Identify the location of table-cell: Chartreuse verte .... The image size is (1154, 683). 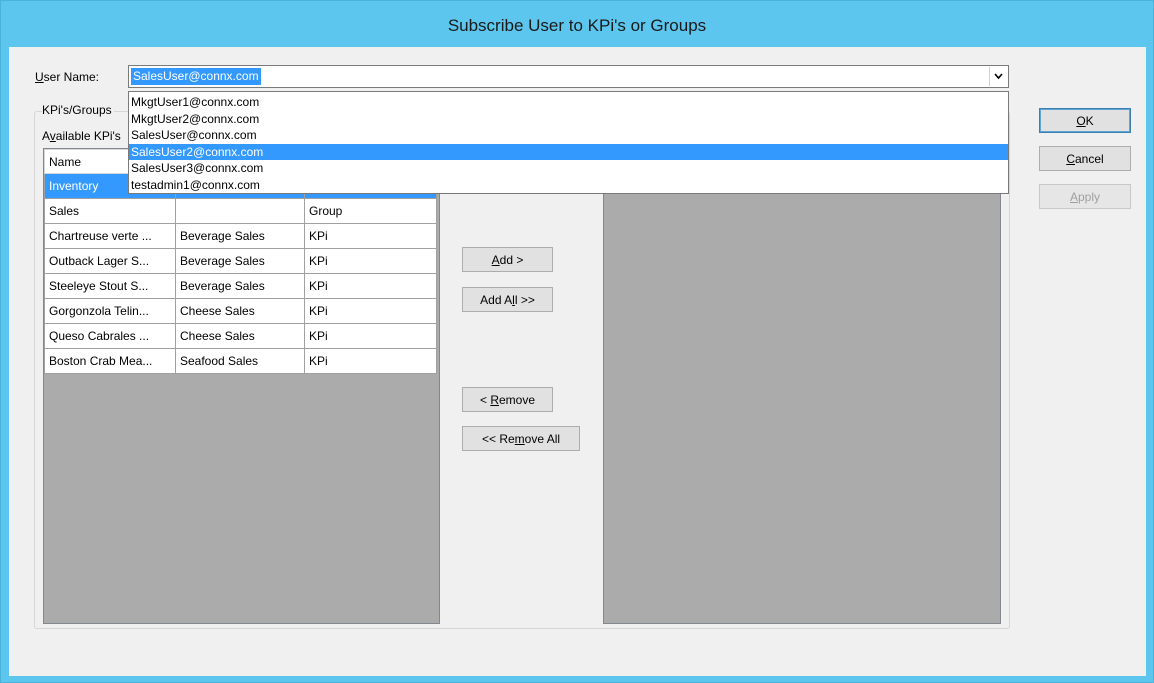
(110, 236).